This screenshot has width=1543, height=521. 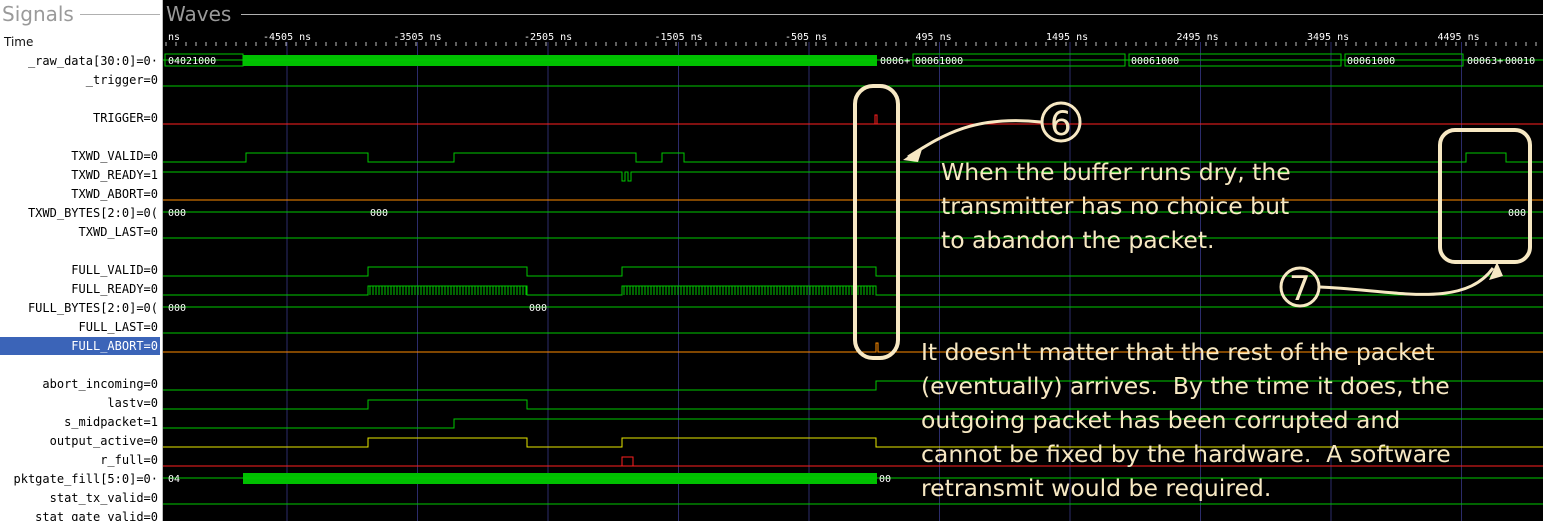 What do you see at coordinates (192, 61) in the screenshot?
I see `bus-value-label: 04021000` at bounding box center [192, 61].